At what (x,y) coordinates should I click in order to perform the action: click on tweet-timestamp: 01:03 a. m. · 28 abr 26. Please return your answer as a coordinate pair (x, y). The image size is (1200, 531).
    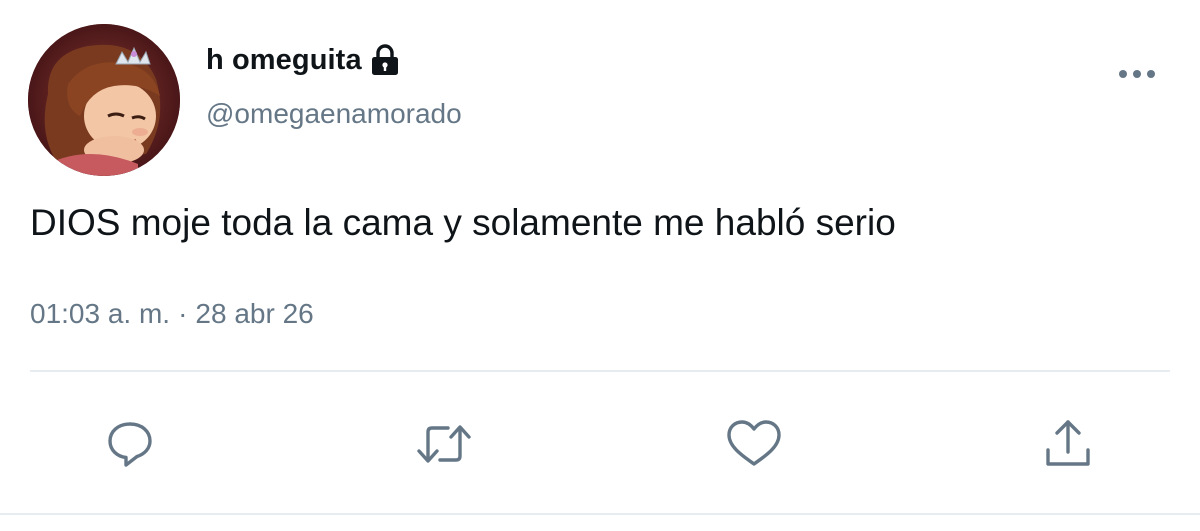
    Looking at the image, I should click on (172, 314).